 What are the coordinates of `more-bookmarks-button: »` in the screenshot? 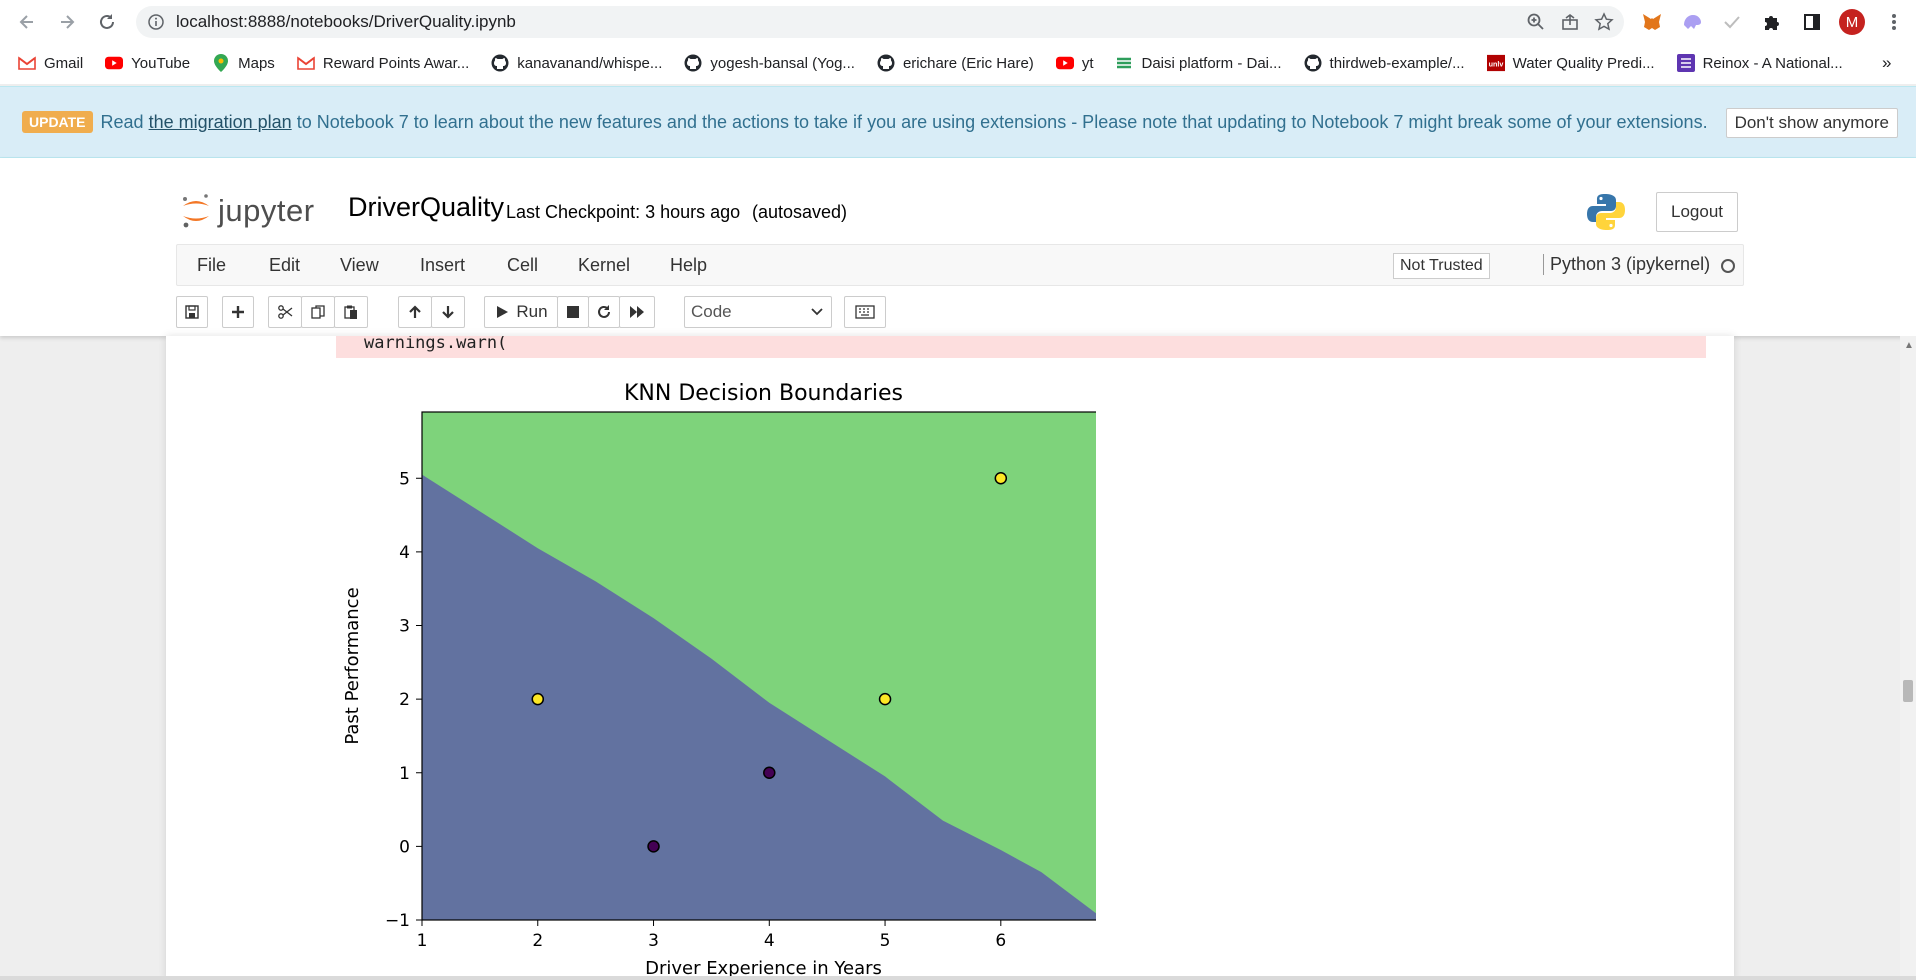 It's located at (1886, 63).